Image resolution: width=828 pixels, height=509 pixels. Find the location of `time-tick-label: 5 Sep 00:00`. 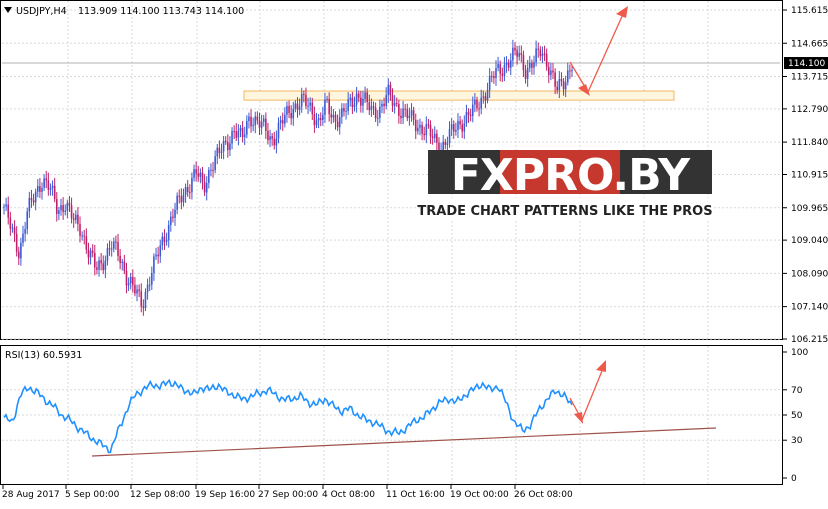

time-tick-label: 5 Sep 00:00 is located at coordinates (92, 495).